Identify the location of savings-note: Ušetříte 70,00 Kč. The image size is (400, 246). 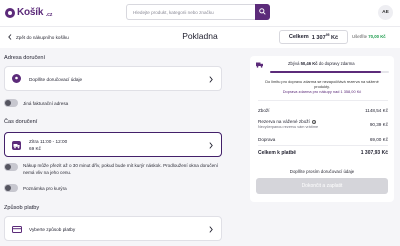
(369, 36).